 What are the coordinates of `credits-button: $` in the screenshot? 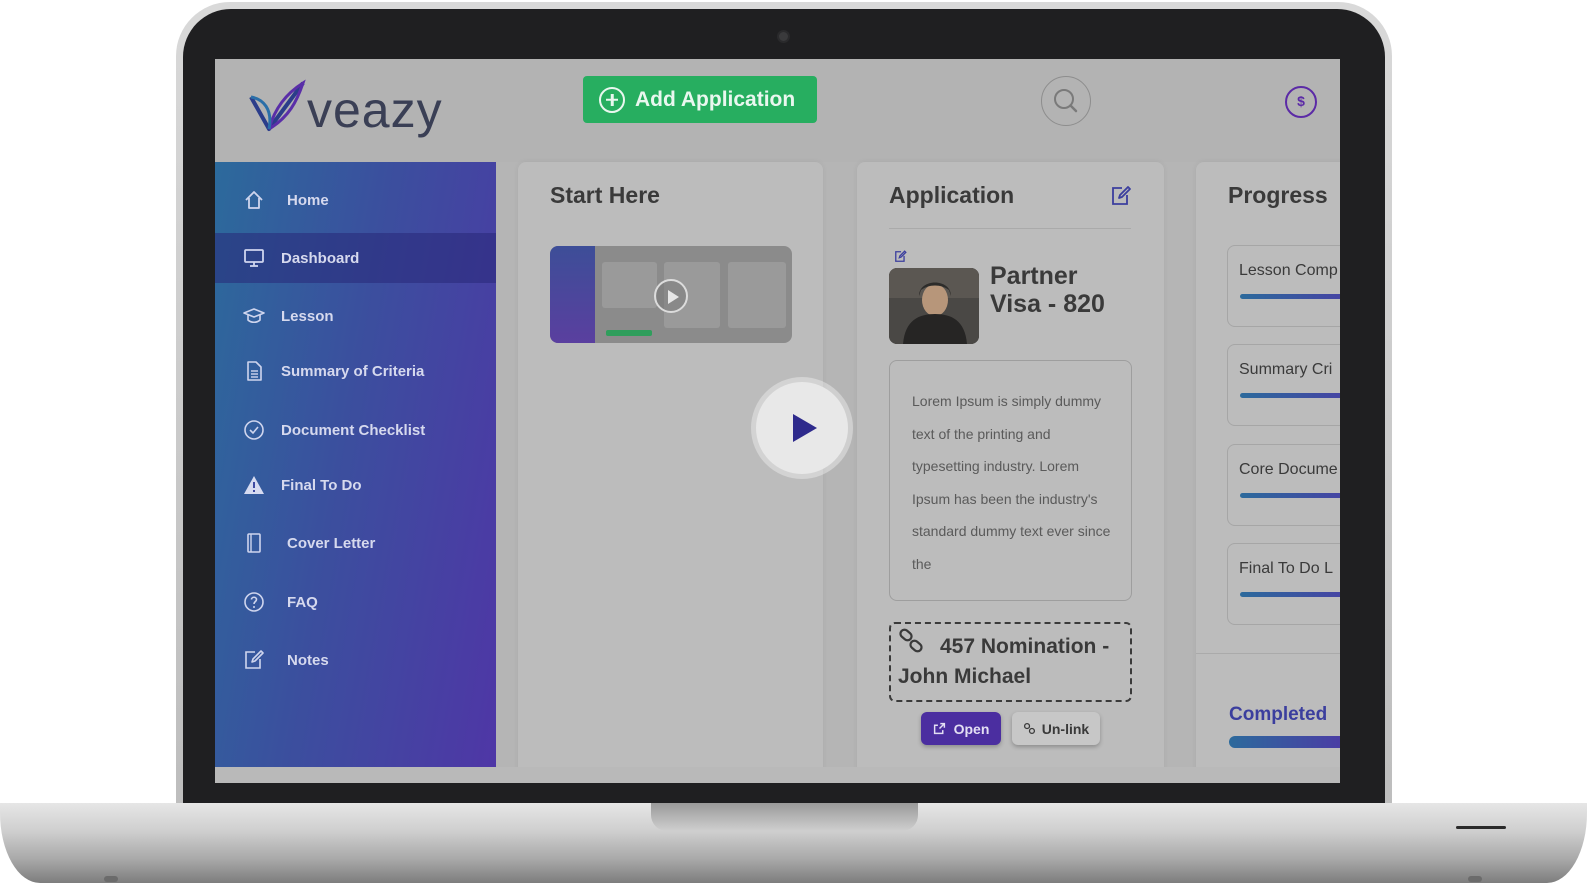 It's located at (1301, 102).